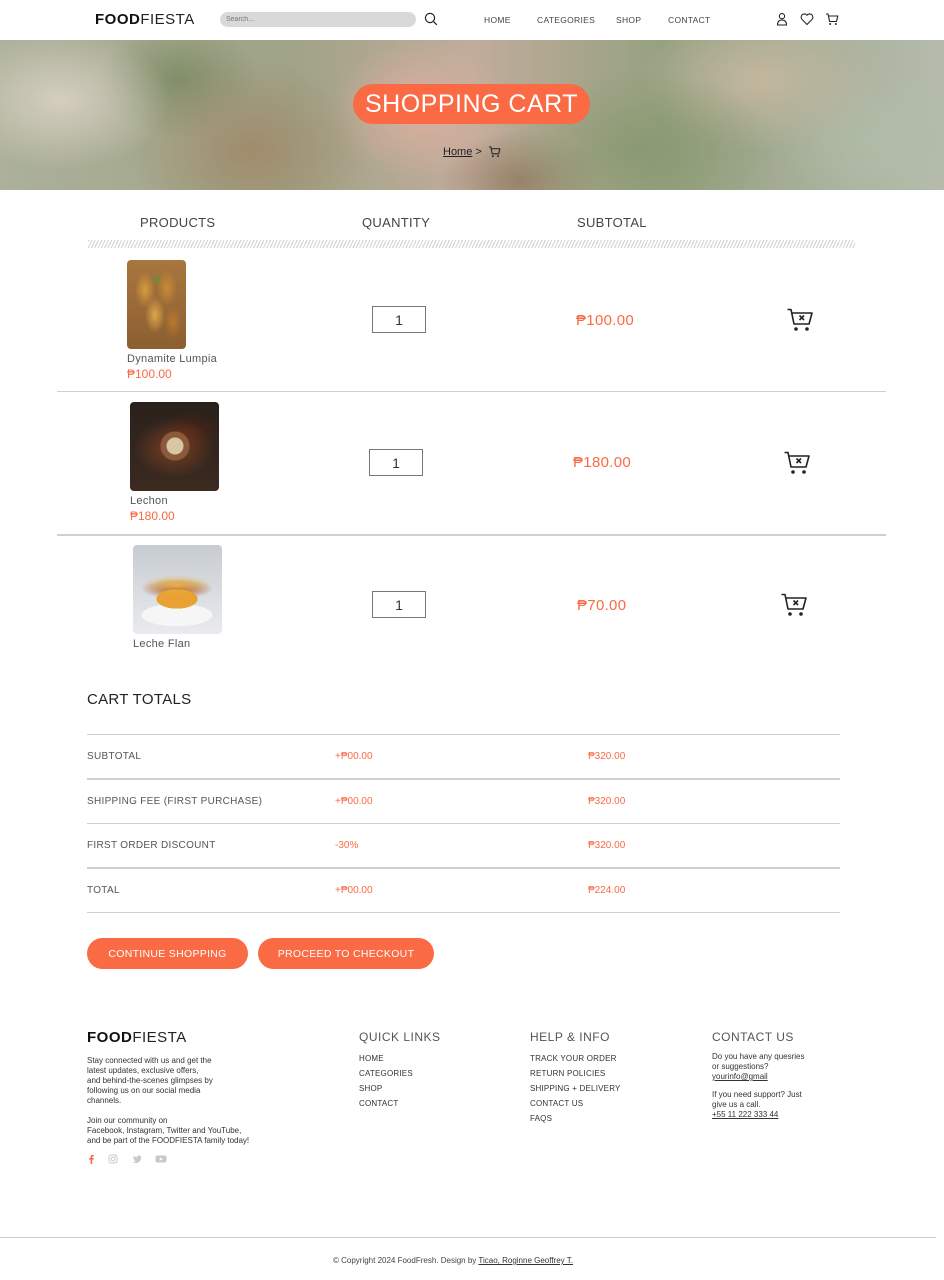 The height and width of the screenshot is (1280, 944). Describe the element at coordinates (149, 1060) in the screenshot. I see `footer-about-line: Stay connected with us and get the` at that location.